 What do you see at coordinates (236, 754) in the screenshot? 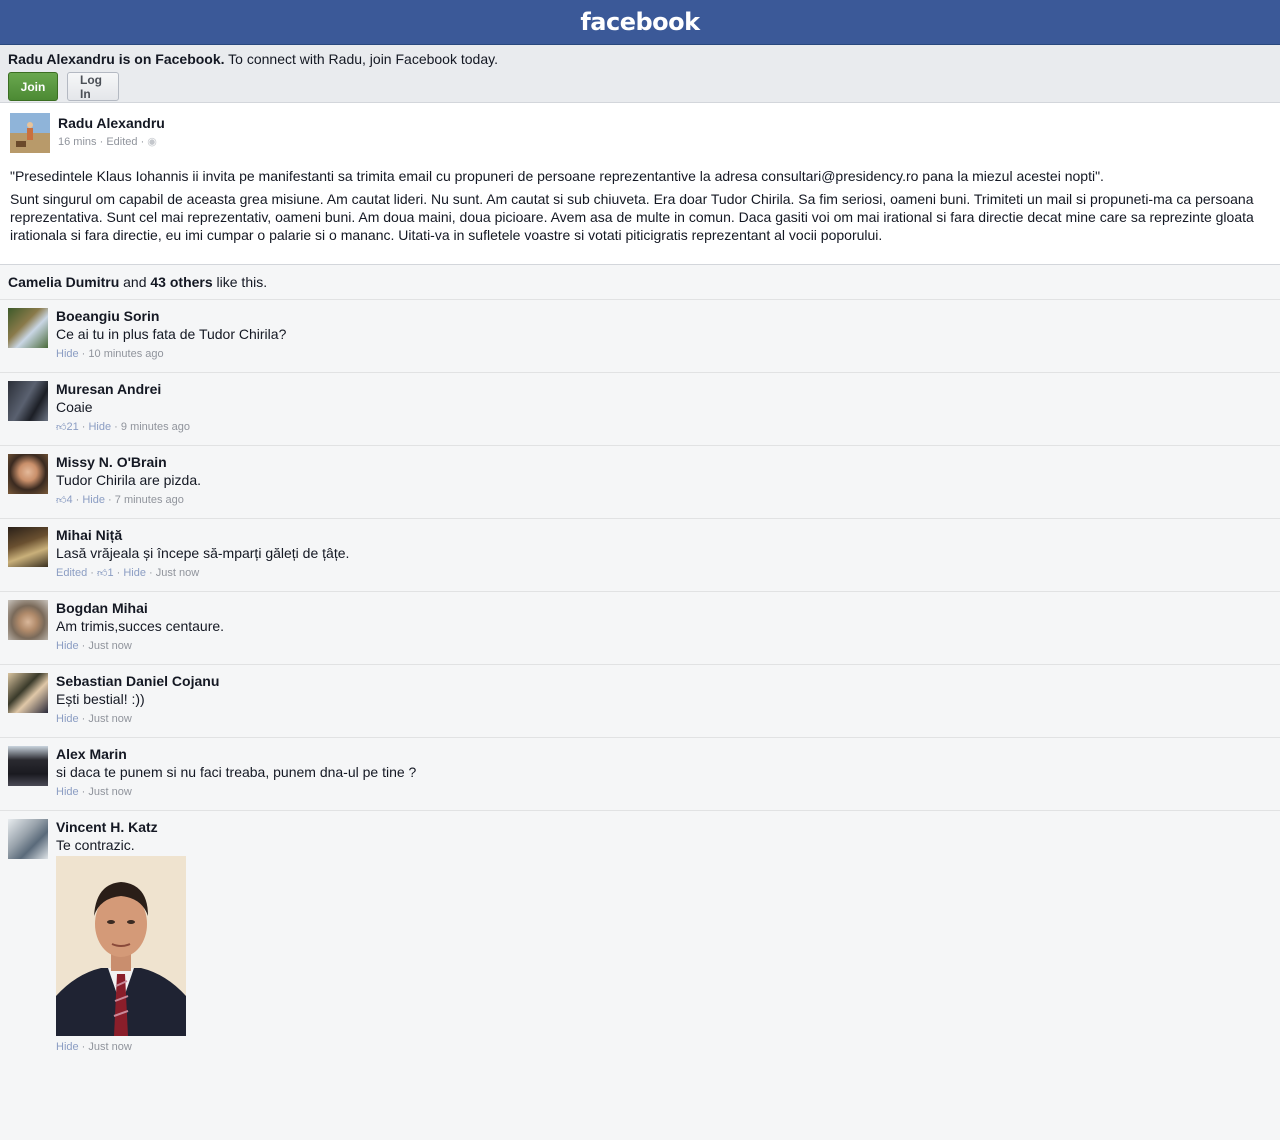
I see `commenter-name: Alex Marin` at bounding box center [236, 754].